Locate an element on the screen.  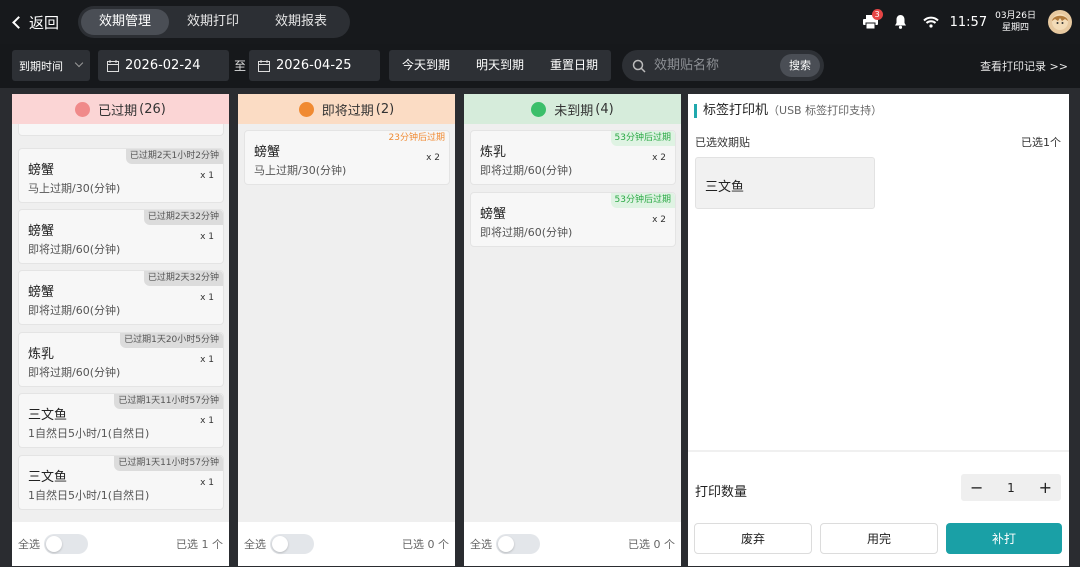
user-avatar-icon is located at coordinates (1060, 22).